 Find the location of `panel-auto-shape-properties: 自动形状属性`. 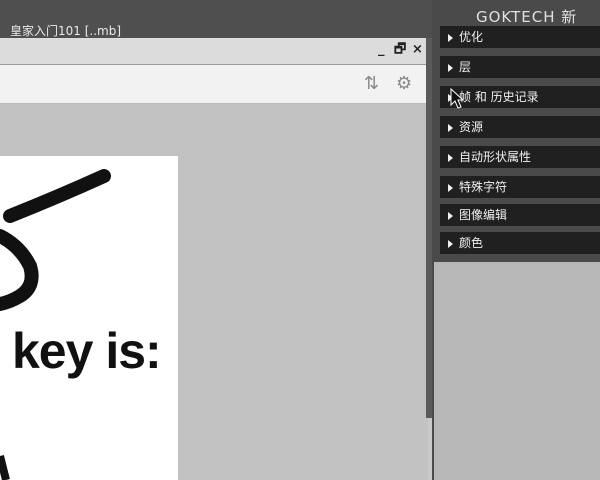

panel-auto-shape-properties: 自动形状属性 is located at coordinates (520, 157).